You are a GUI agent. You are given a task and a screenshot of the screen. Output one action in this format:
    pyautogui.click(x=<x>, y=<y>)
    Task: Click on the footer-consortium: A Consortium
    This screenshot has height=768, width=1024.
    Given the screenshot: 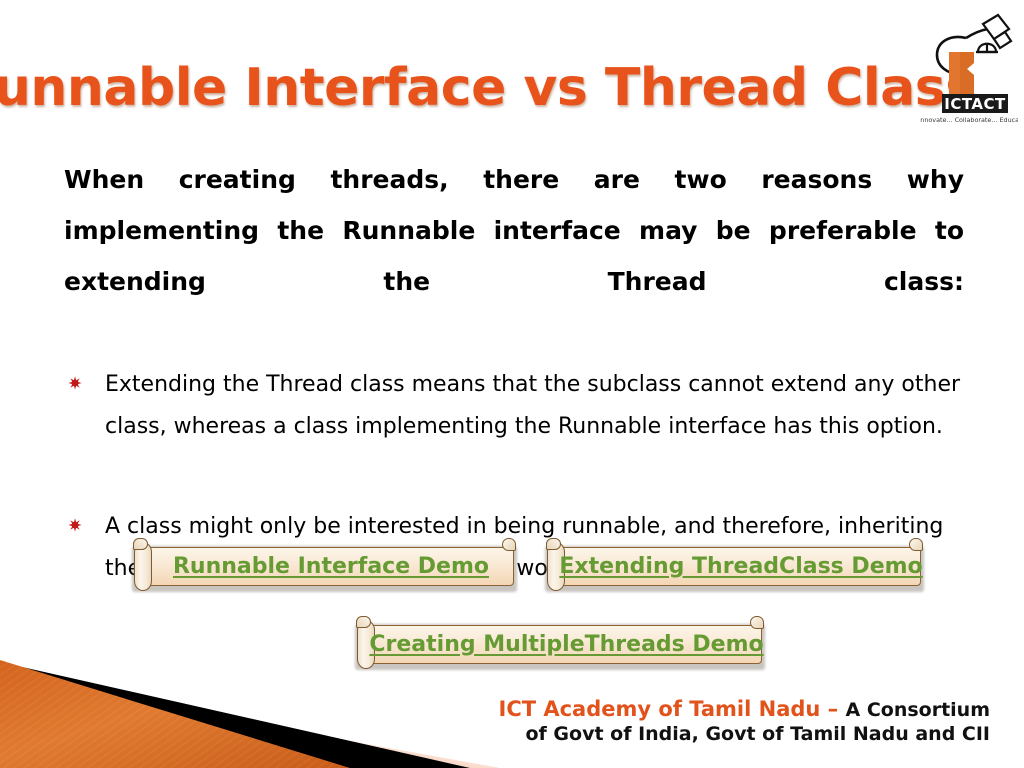 What is the action you would take?
    pyautogui.click(x=918, y=710)
    